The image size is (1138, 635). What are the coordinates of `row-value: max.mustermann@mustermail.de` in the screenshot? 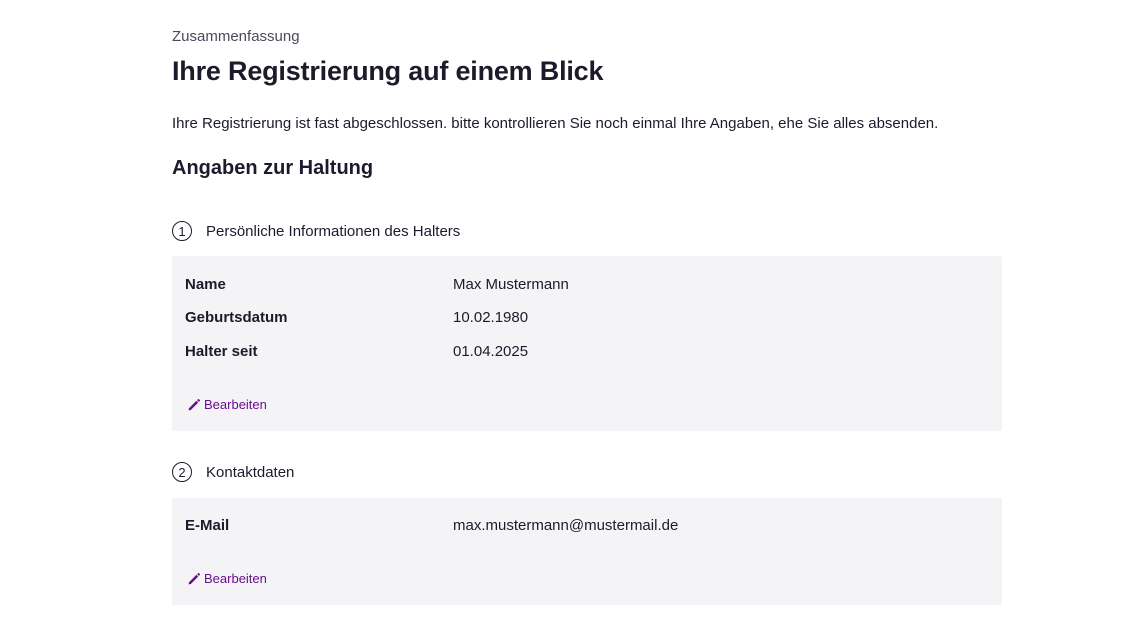 It's located at (566, 525).